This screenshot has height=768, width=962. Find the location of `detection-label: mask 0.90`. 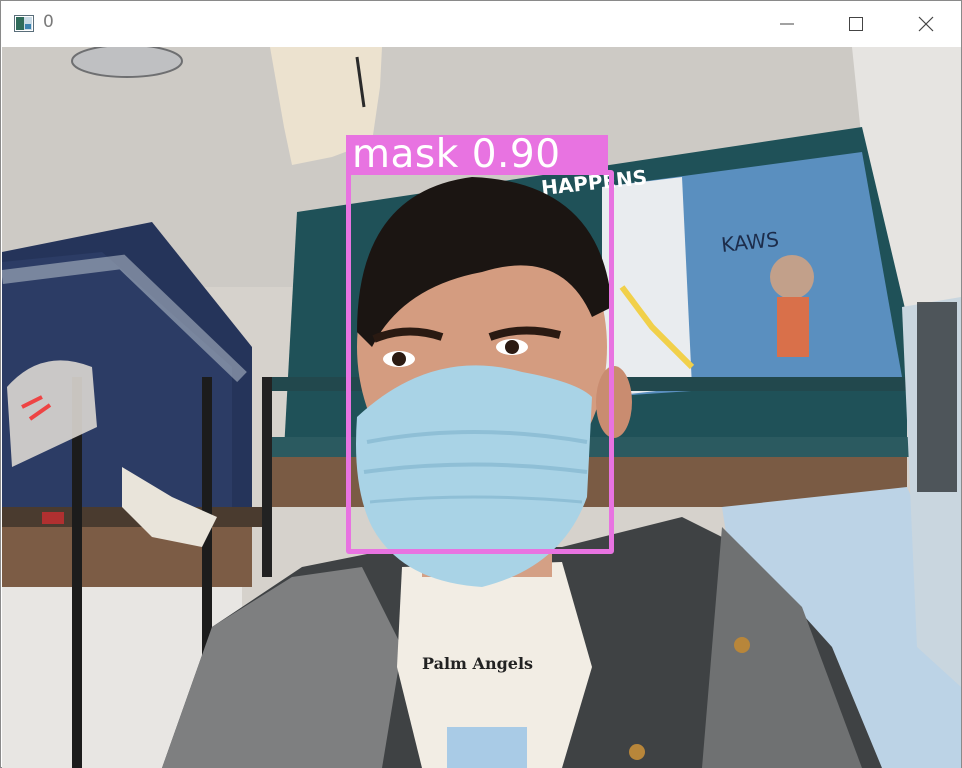

detection-label: mask 0.90 is located at coordinates (456, 154).